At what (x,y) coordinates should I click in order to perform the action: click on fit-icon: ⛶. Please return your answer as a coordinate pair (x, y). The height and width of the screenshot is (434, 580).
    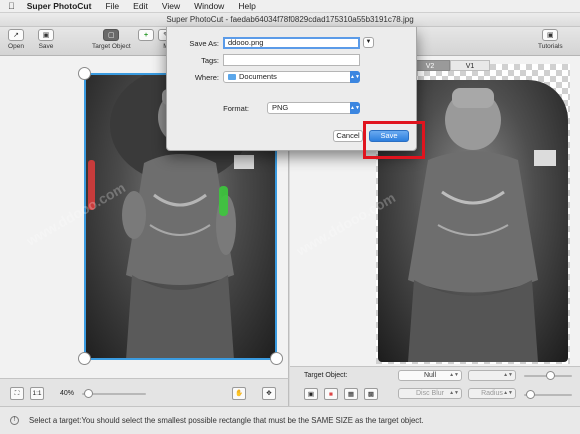
    Looking at the image, I should click on (17, 393).